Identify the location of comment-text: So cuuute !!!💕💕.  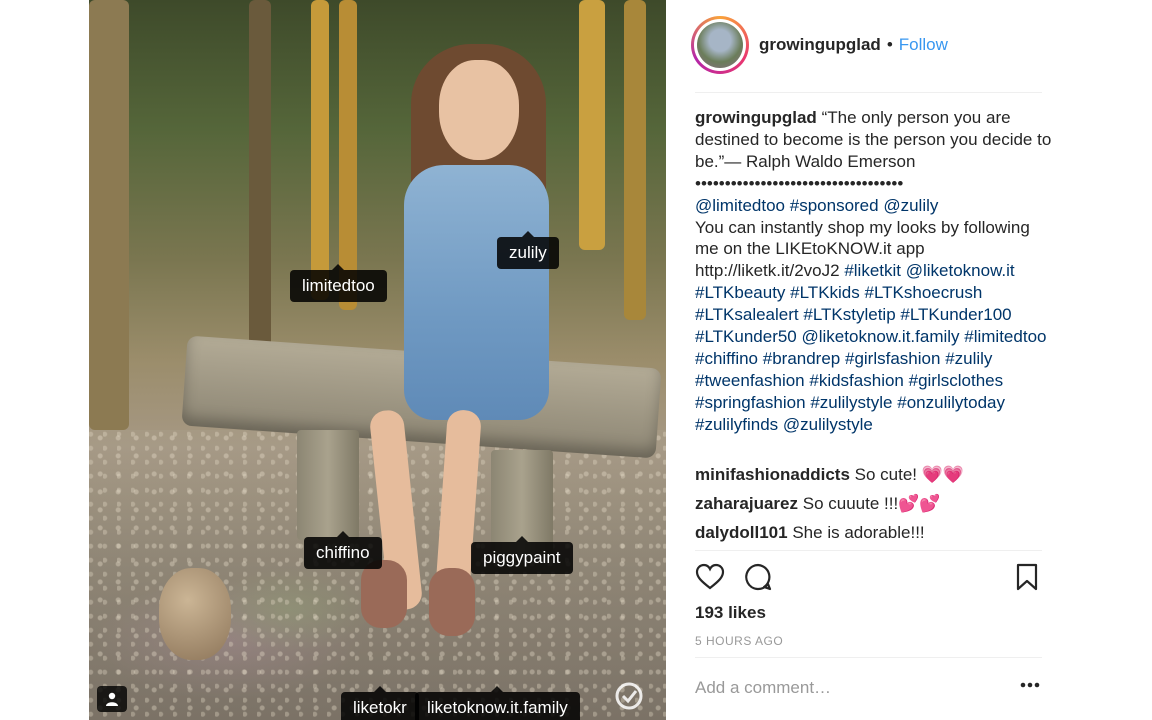
(871, 503).